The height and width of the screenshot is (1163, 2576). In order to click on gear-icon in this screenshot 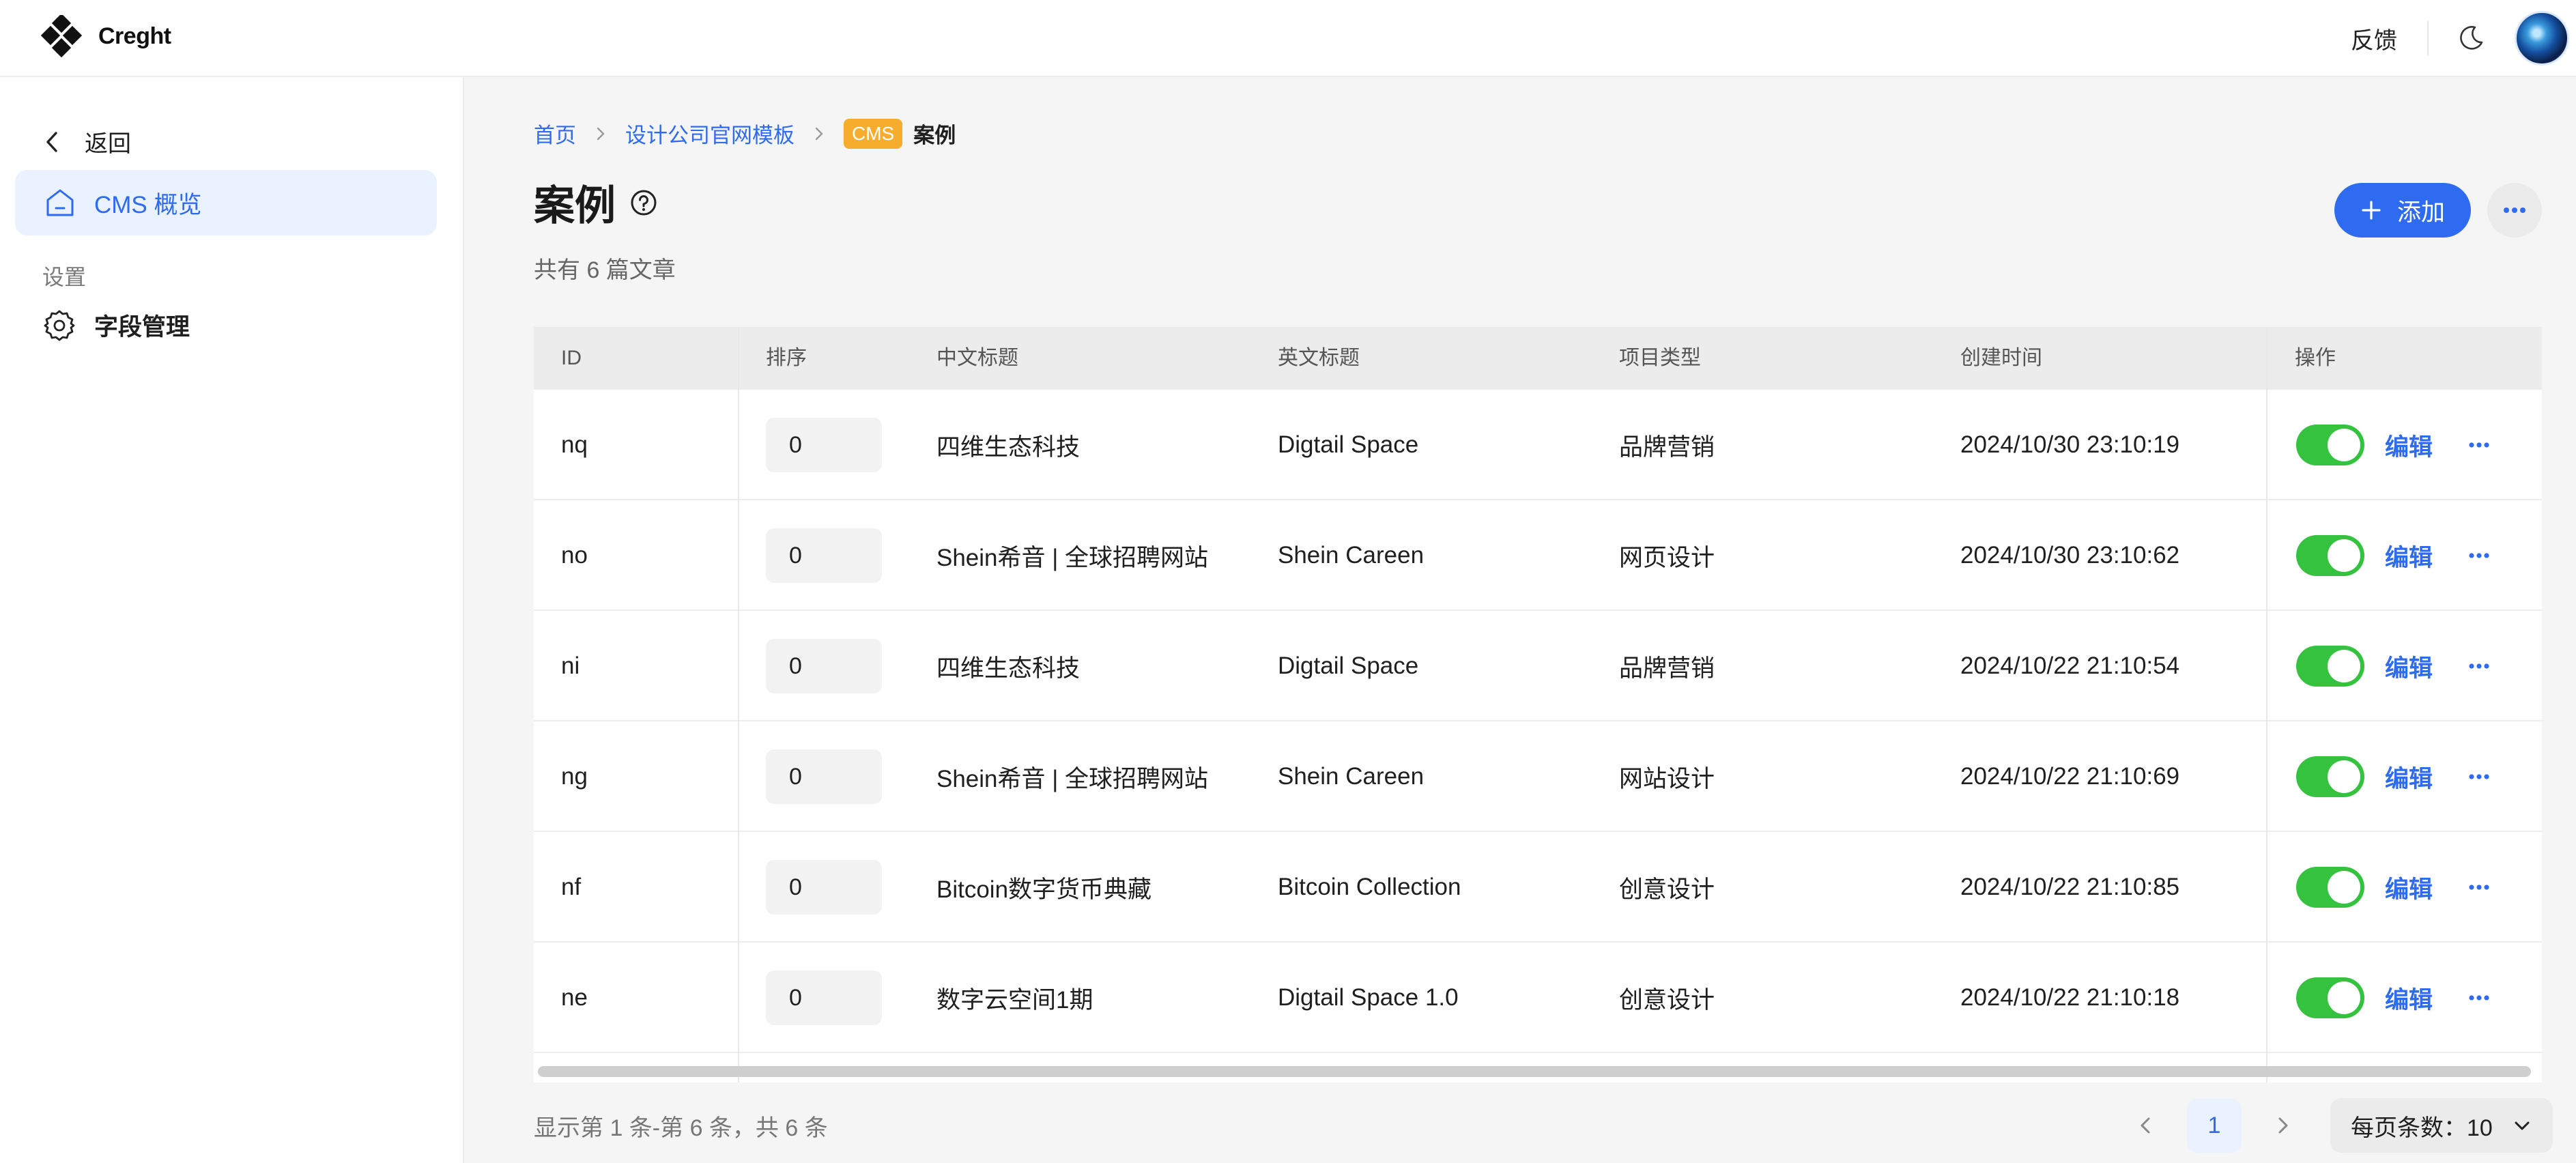, I will do `click(59, 325)`.